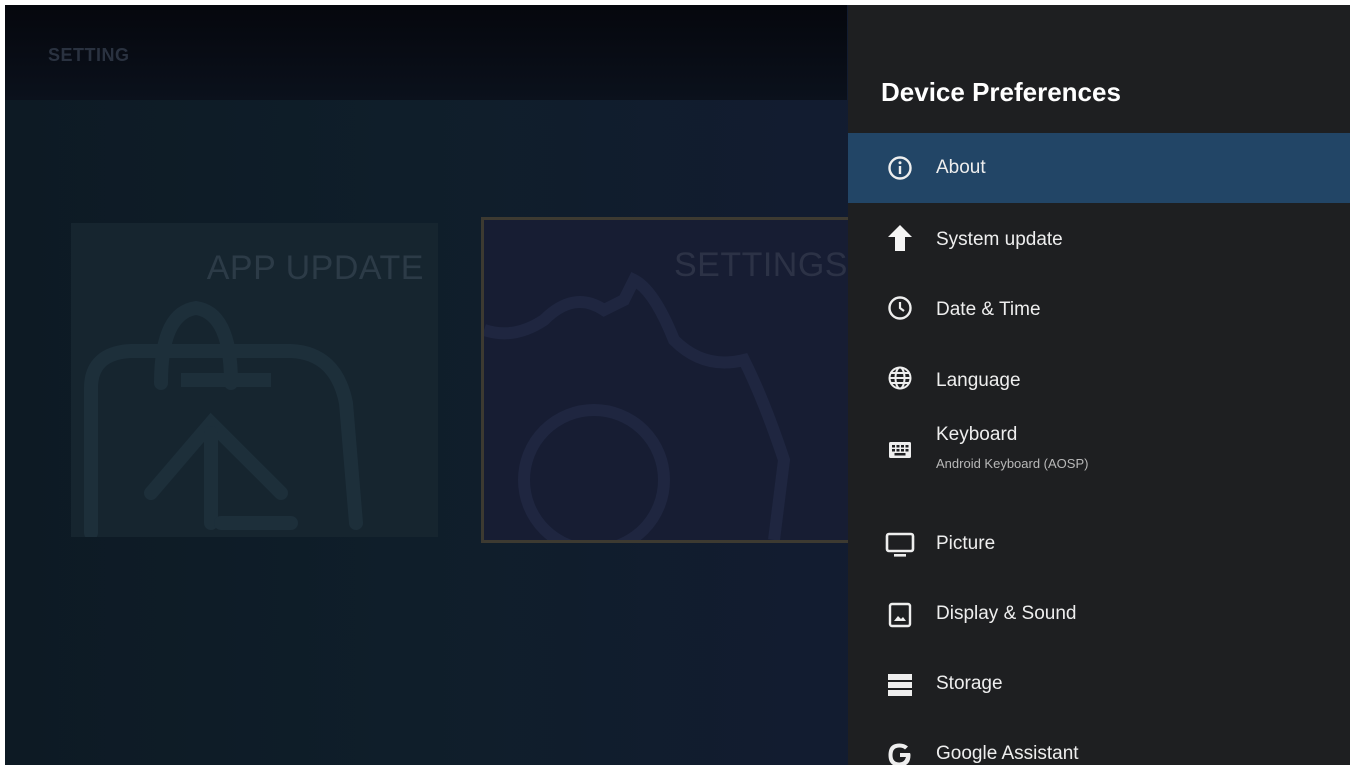 The image size is (1352, 765). Describe the element at coordinates (999, 239) in the screenshot. I see `menu-item-label: System update` at that location.